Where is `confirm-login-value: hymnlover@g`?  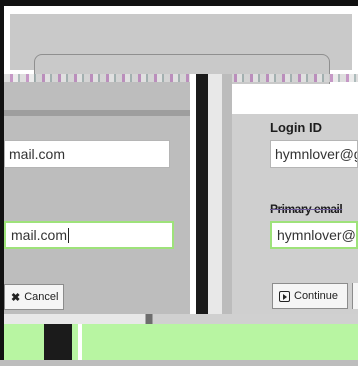
confirm-login-value: hymnlover@g is located at coordinates (317, 235).